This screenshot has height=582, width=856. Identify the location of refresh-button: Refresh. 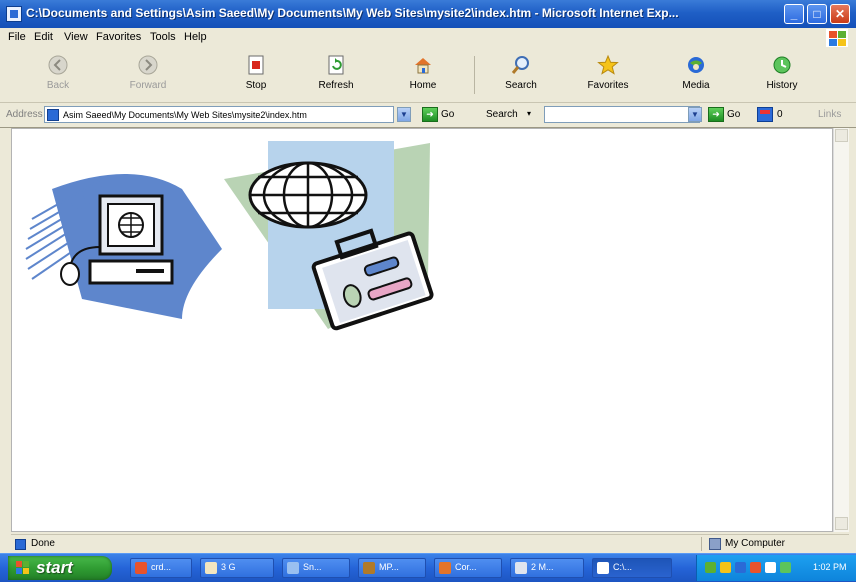
(336, 75).